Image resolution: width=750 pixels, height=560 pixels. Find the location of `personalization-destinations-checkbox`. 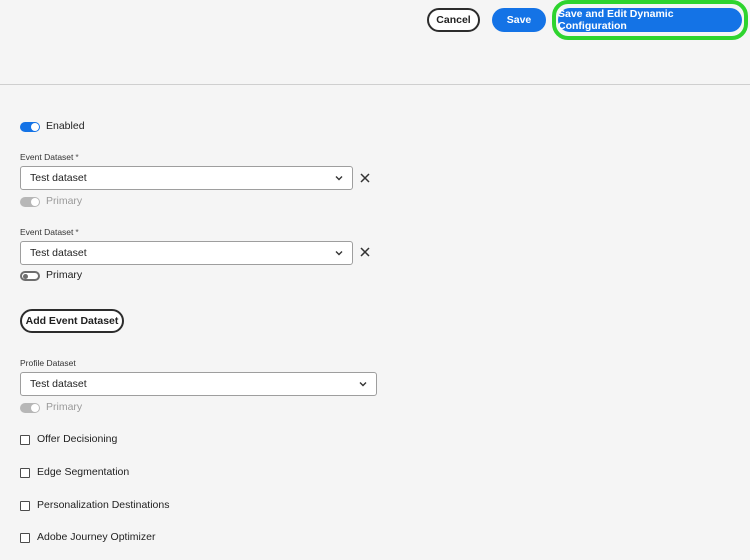

personalization-destinations-checkbox is located at coordinates (25, 506).